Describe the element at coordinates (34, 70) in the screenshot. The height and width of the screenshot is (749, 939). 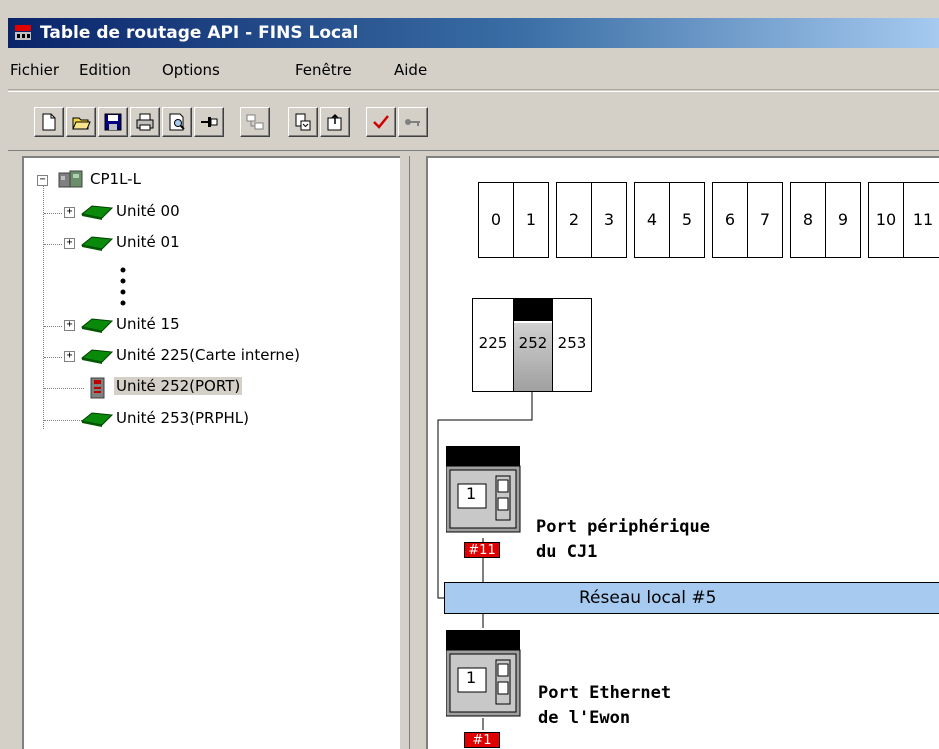
I see `menu-fichier: Fichier` at that location.